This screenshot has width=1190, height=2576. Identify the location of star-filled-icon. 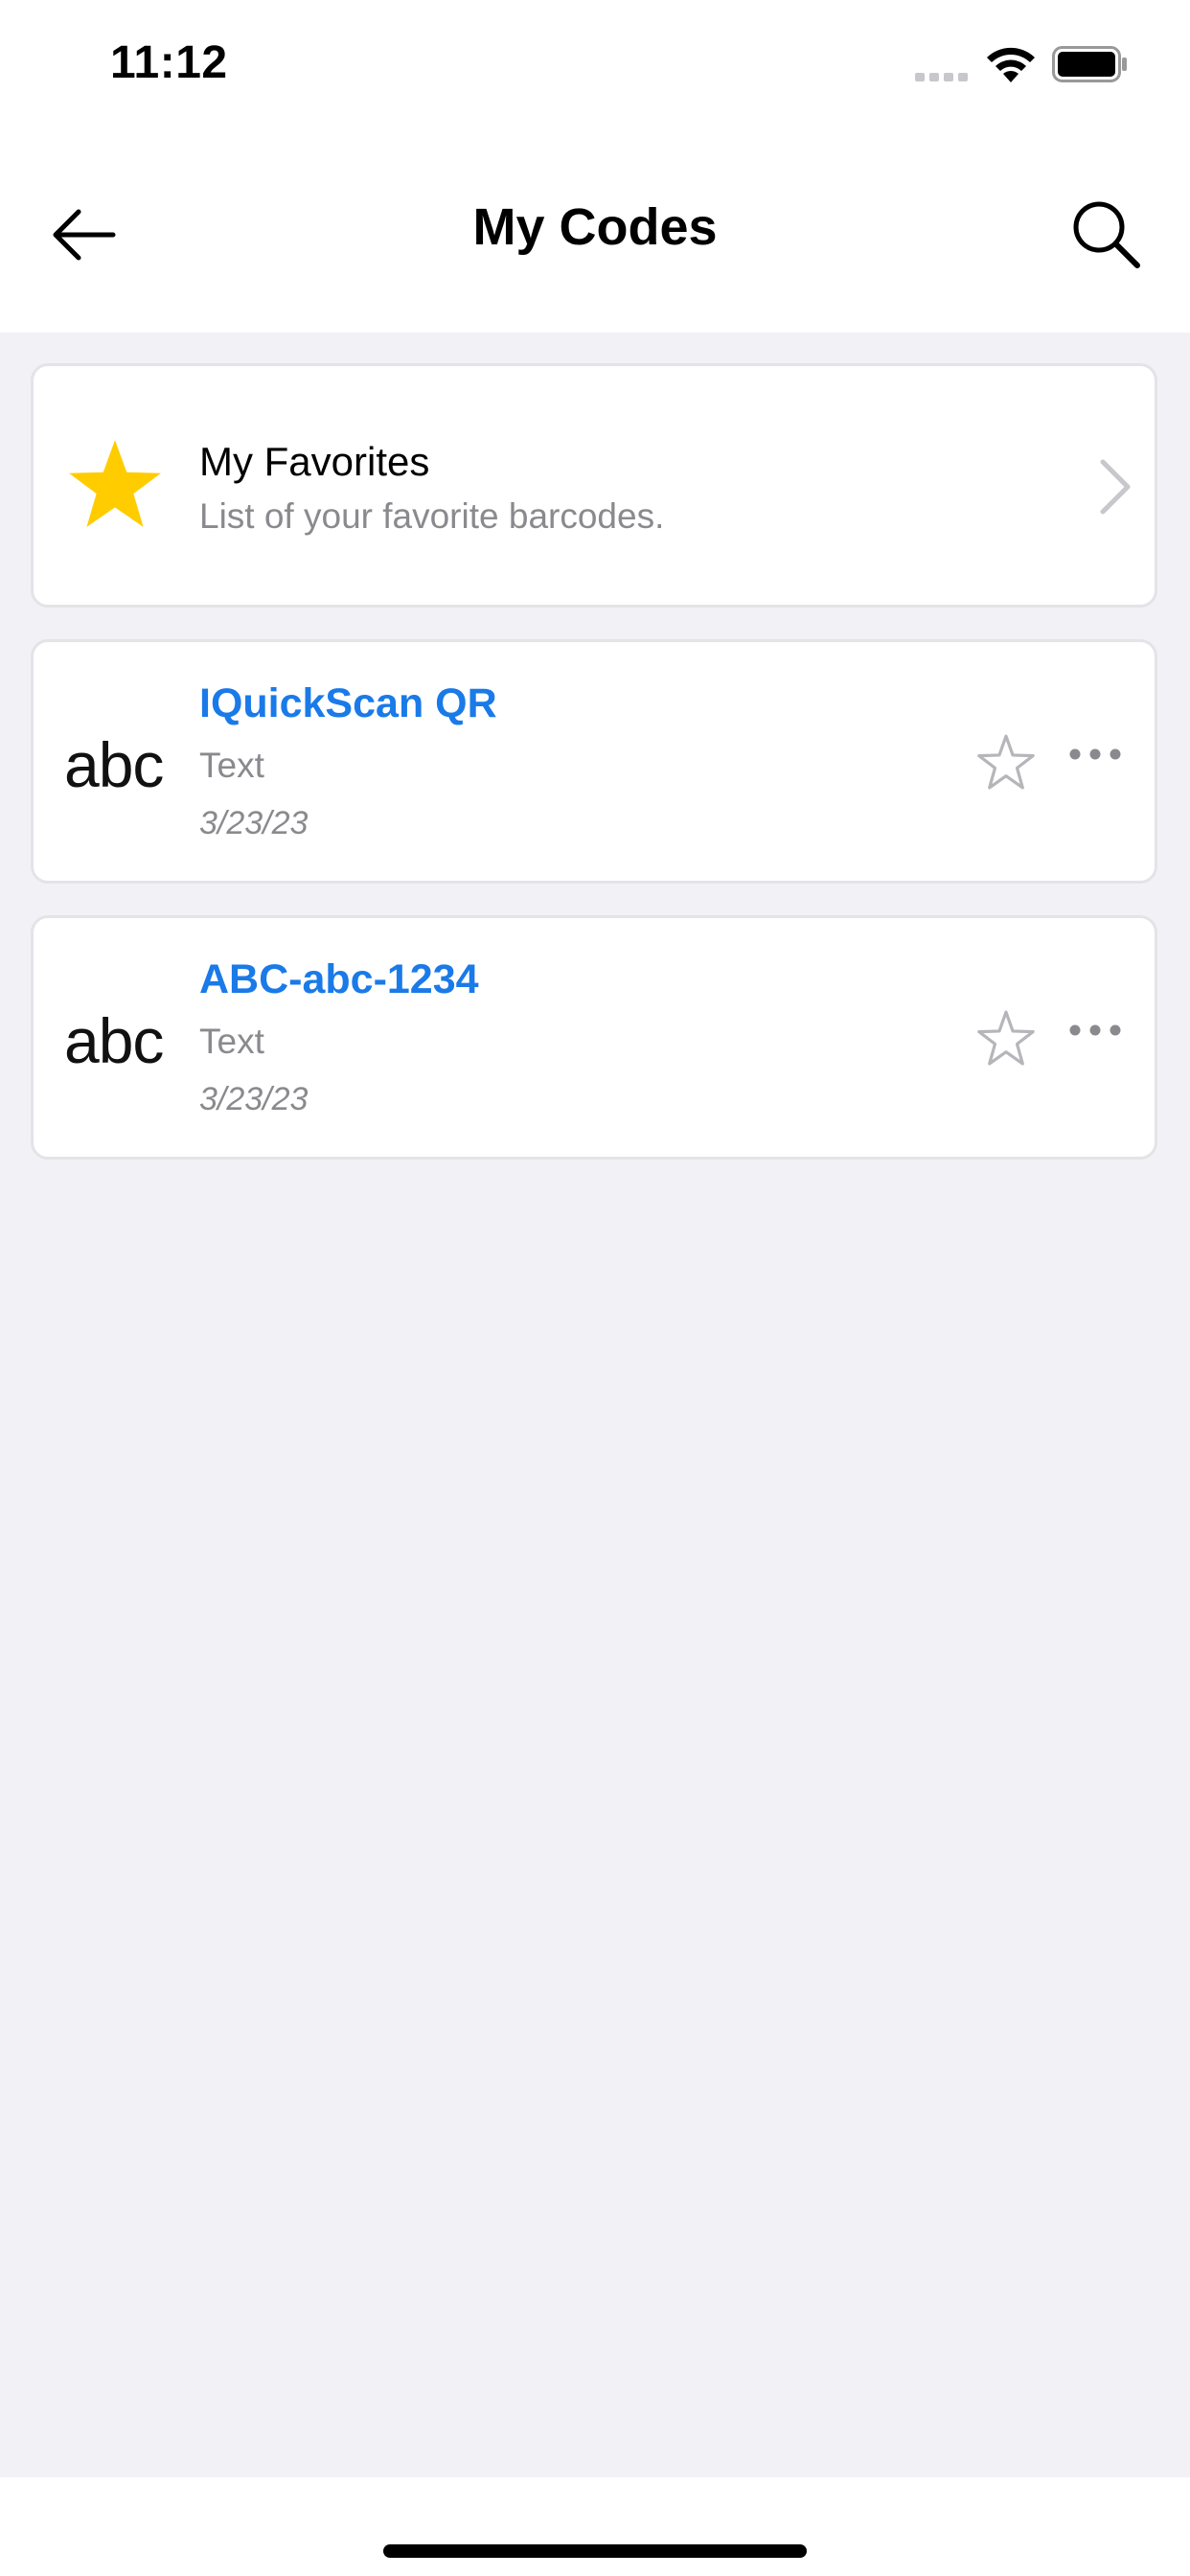
(115, 483).